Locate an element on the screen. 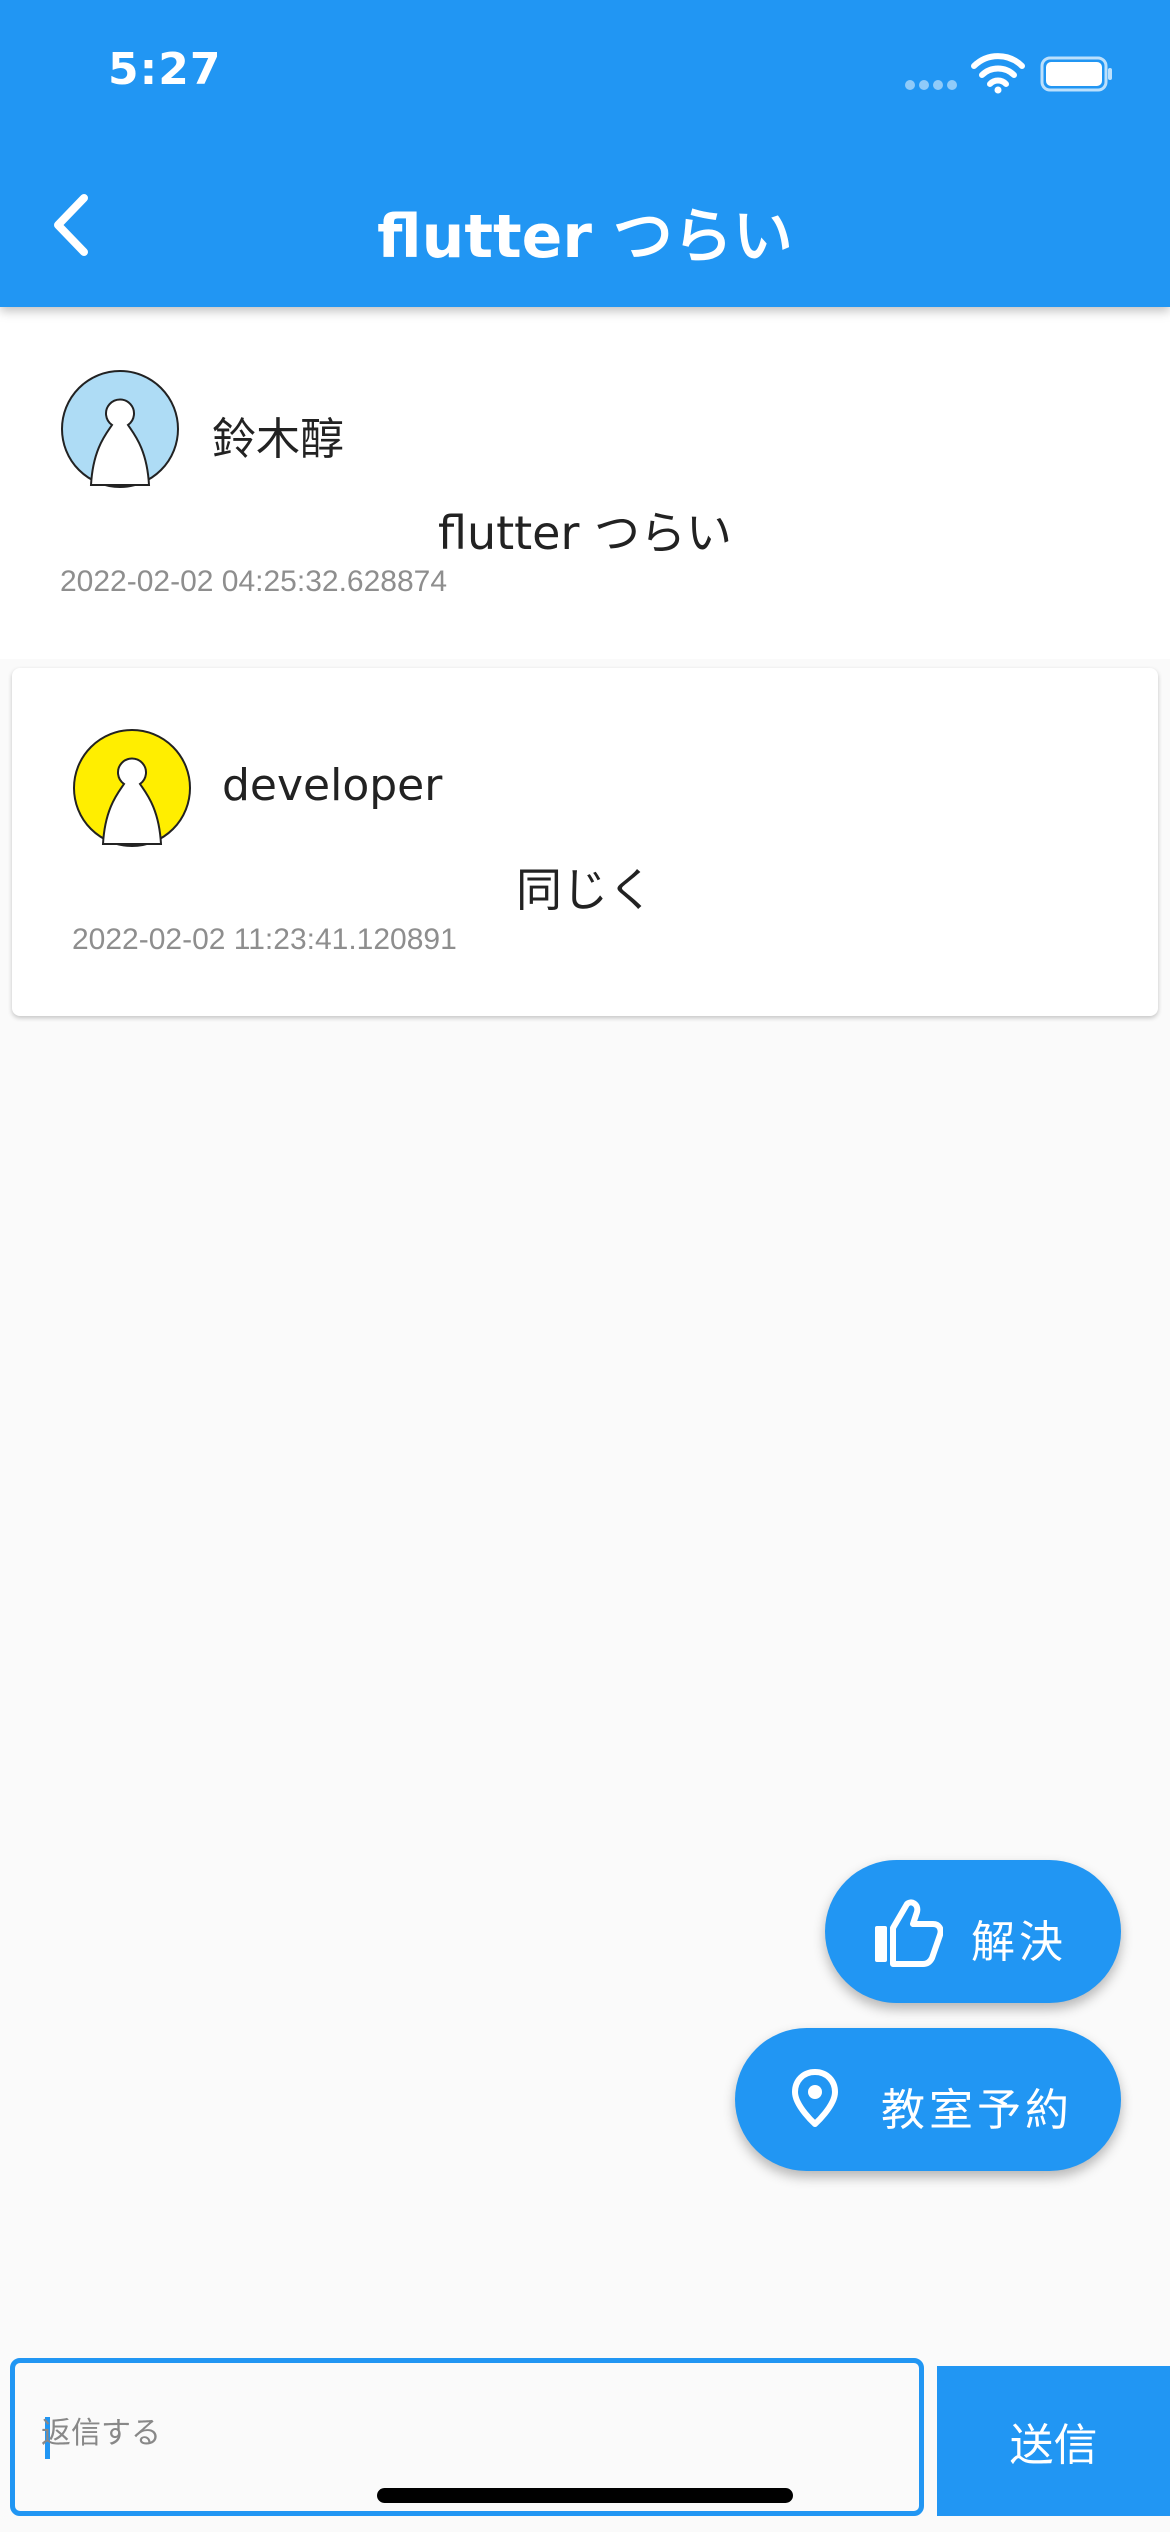  cellular-signal-icon is located at coordinates (931, 85).